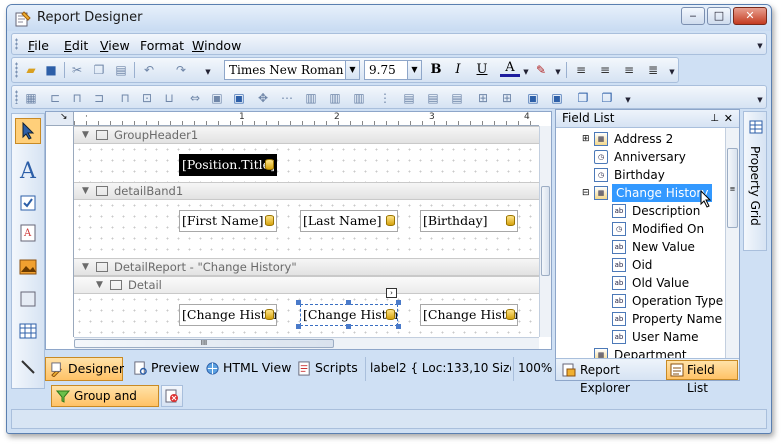  I want to click on make-same-width-icon: ⇔, so click(195, 98).